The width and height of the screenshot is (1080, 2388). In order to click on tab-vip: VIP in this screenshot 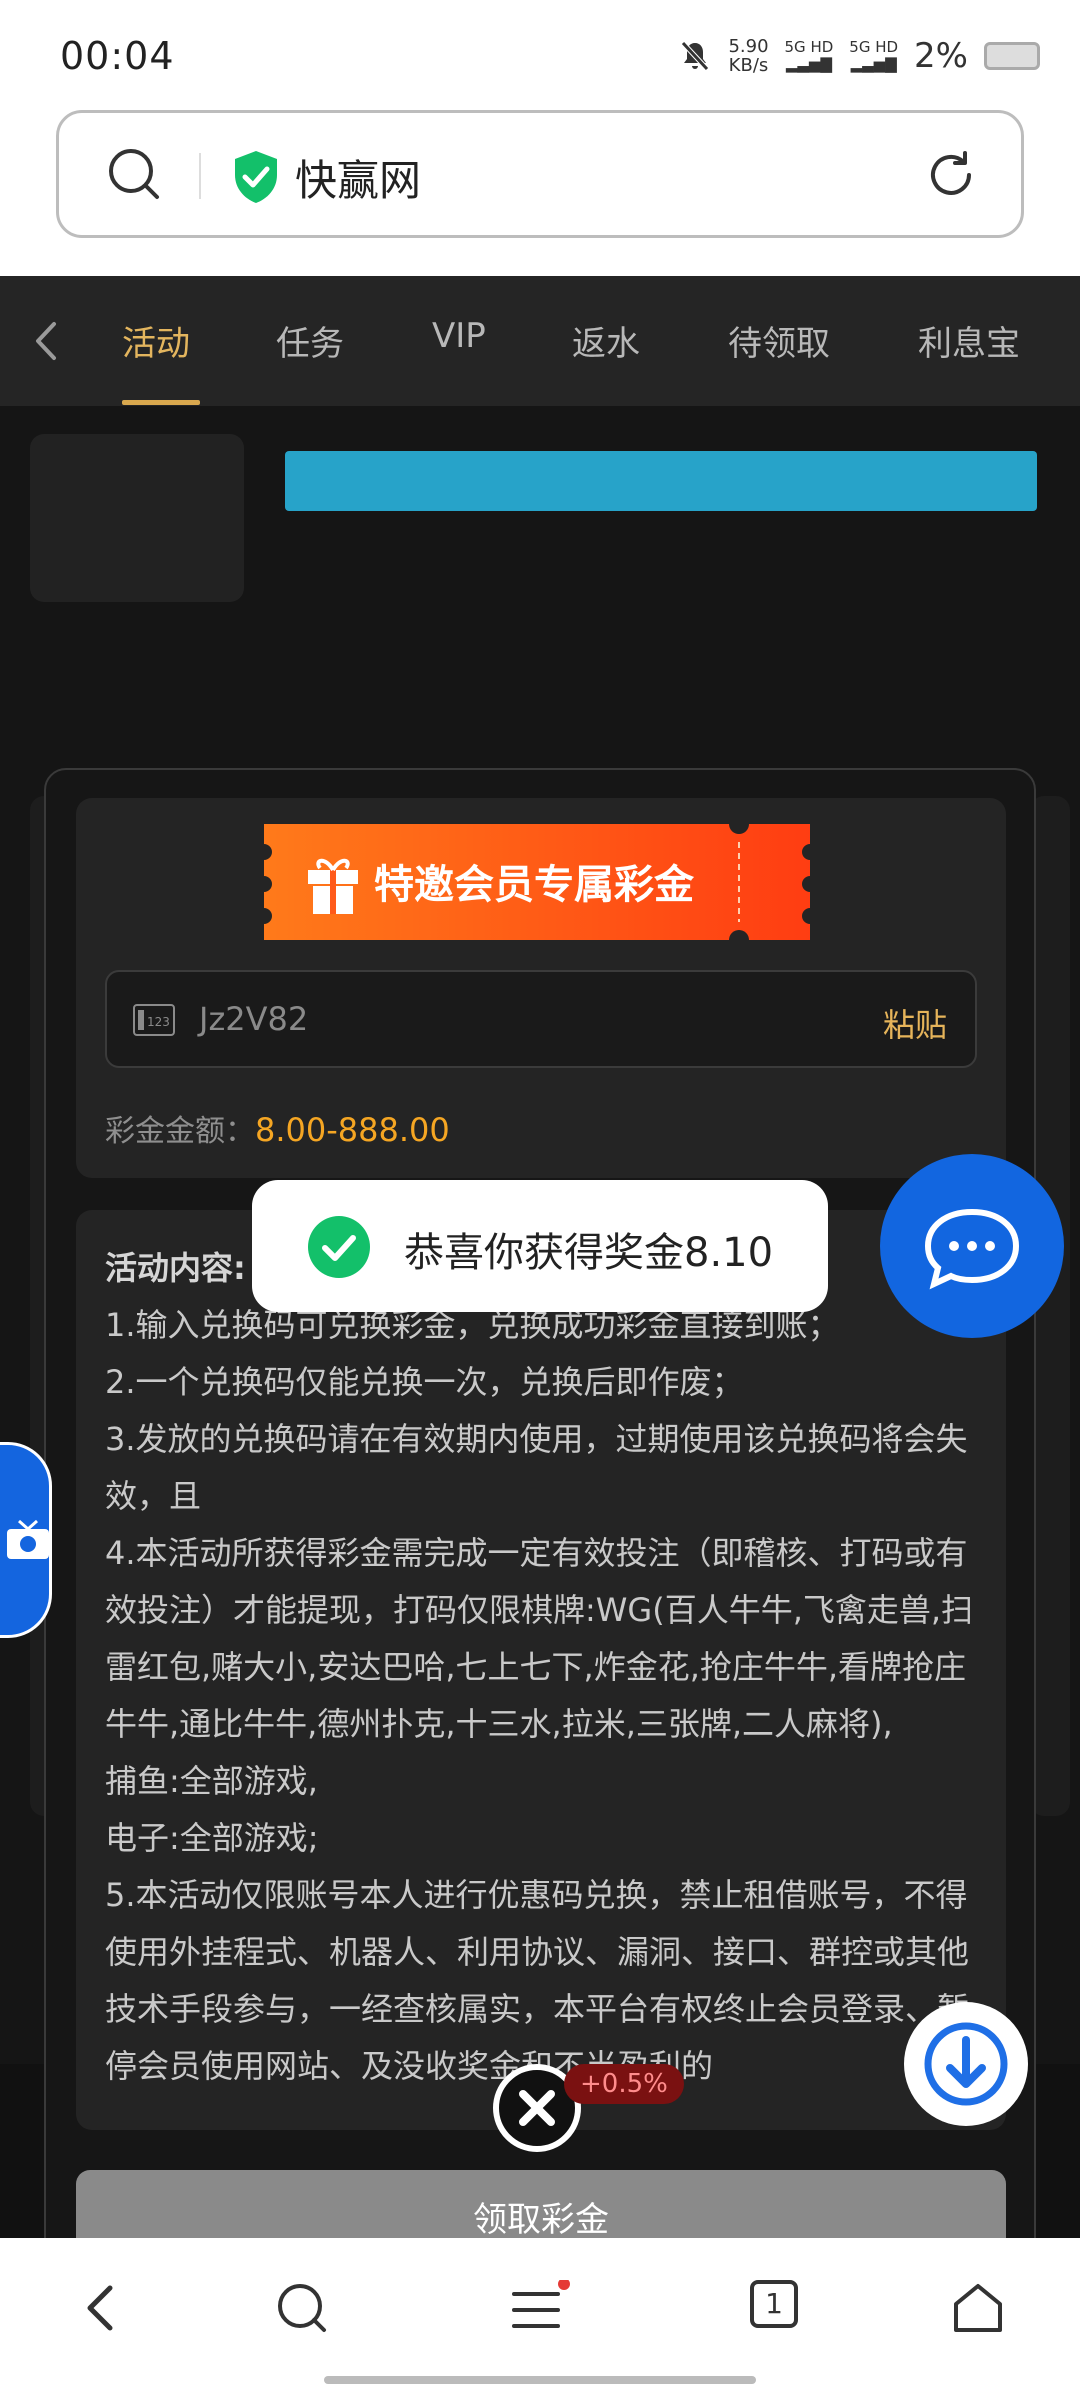, I will do `click(459, 336)`.